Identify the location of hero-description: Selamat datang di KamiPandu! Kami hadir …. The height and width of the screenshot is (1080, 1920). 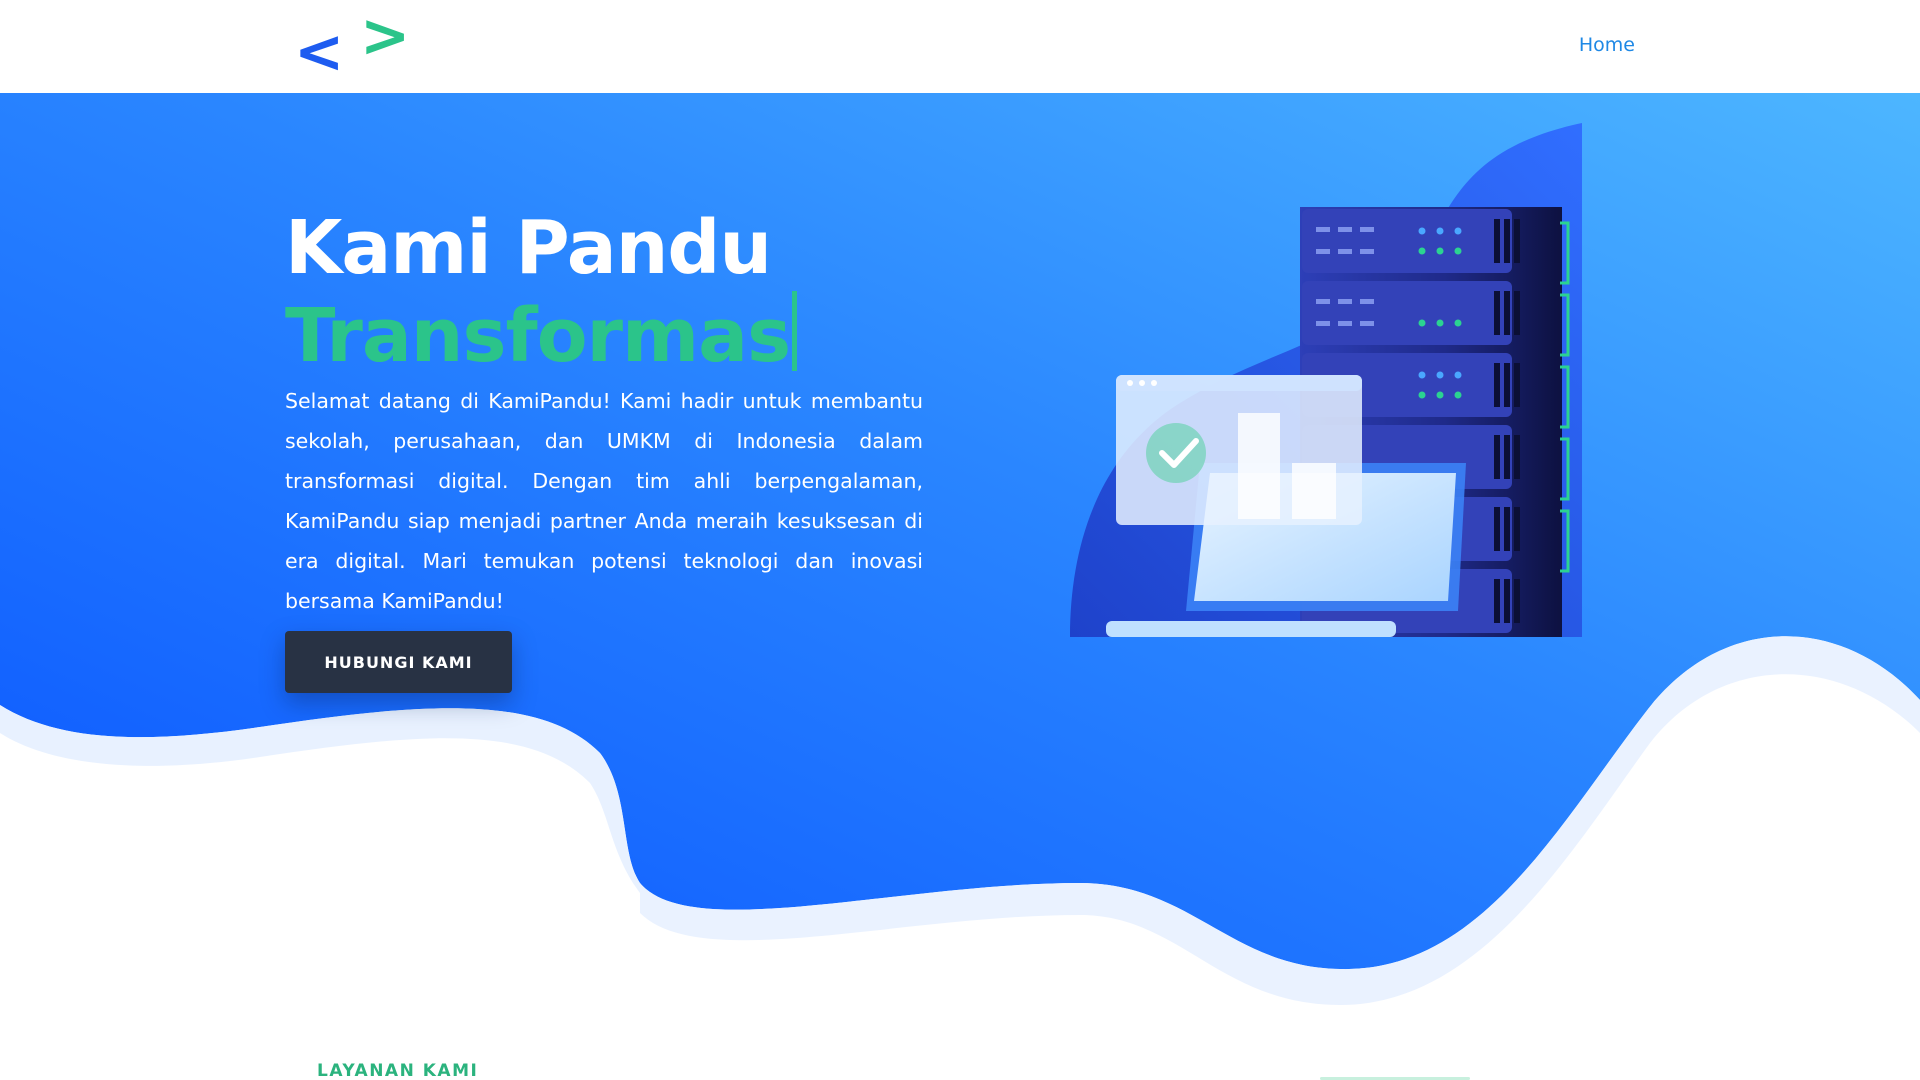
(604, 501).